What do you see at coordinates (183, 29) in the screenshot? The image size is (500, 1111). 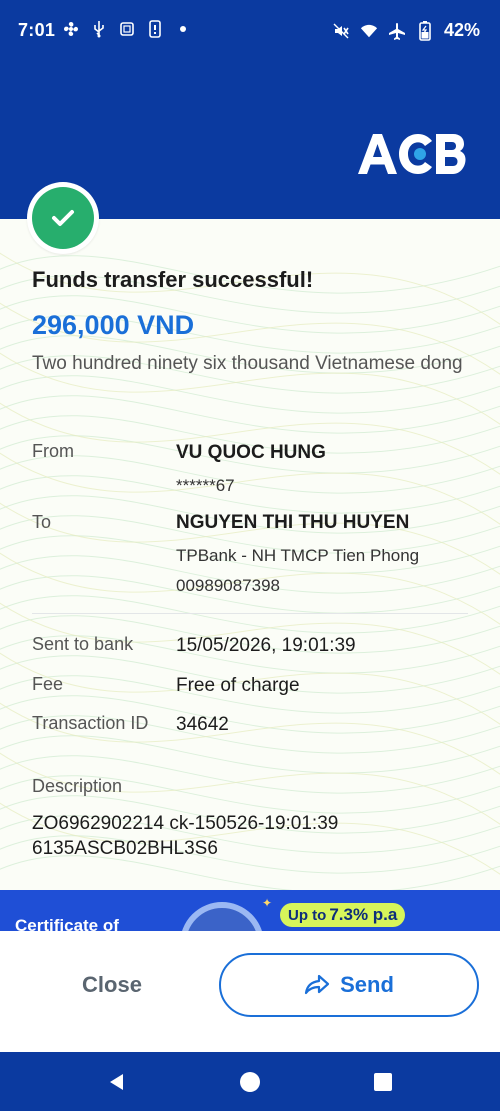 I see `dot-icon` at bounding box center [183, 29].